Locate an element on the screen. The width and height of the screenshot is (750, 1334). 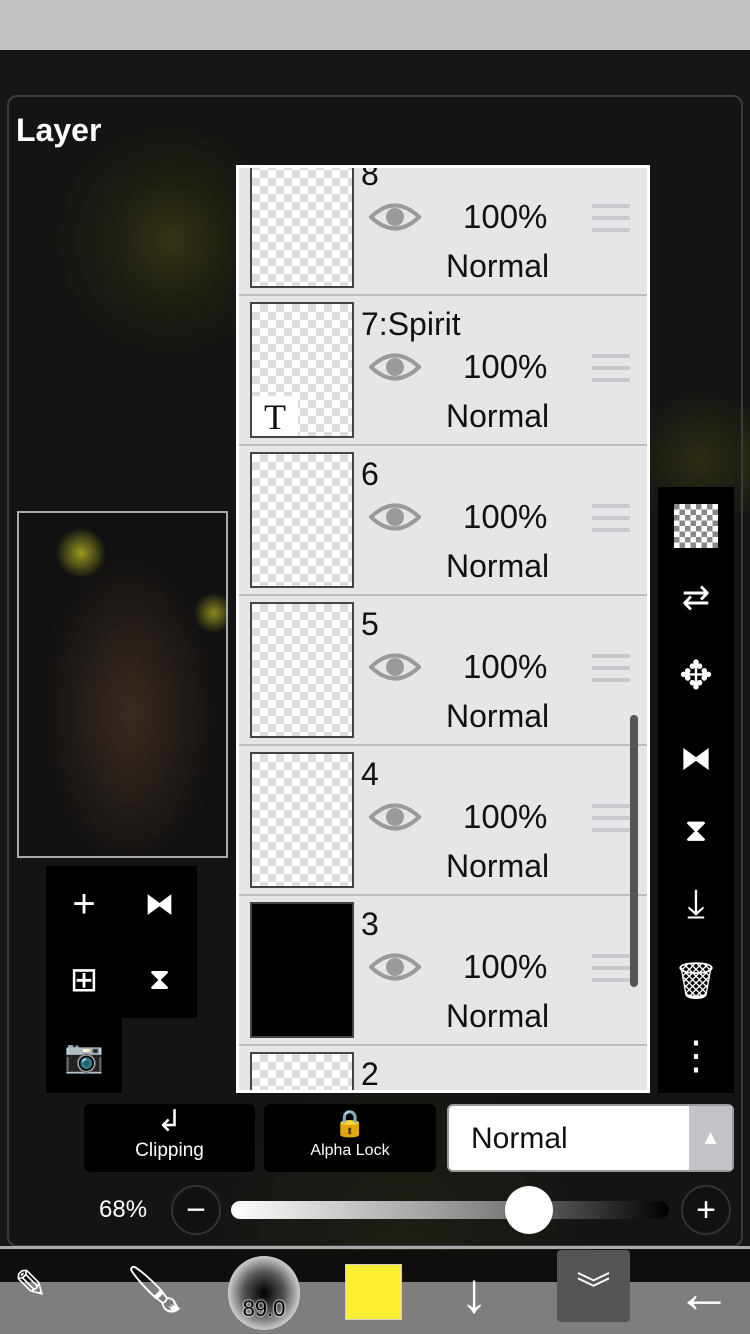
opacity-label: 68% is located at coordinates (123, 1209).